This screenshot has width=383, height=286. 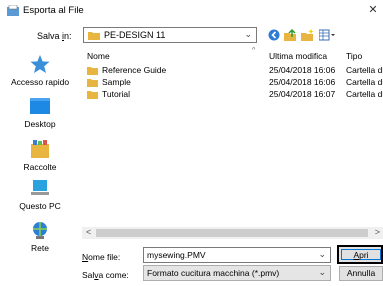 What do you see at coordinates (13, 10) in the screenshot?
I see `app-icon` at bounding box center [13, 10].